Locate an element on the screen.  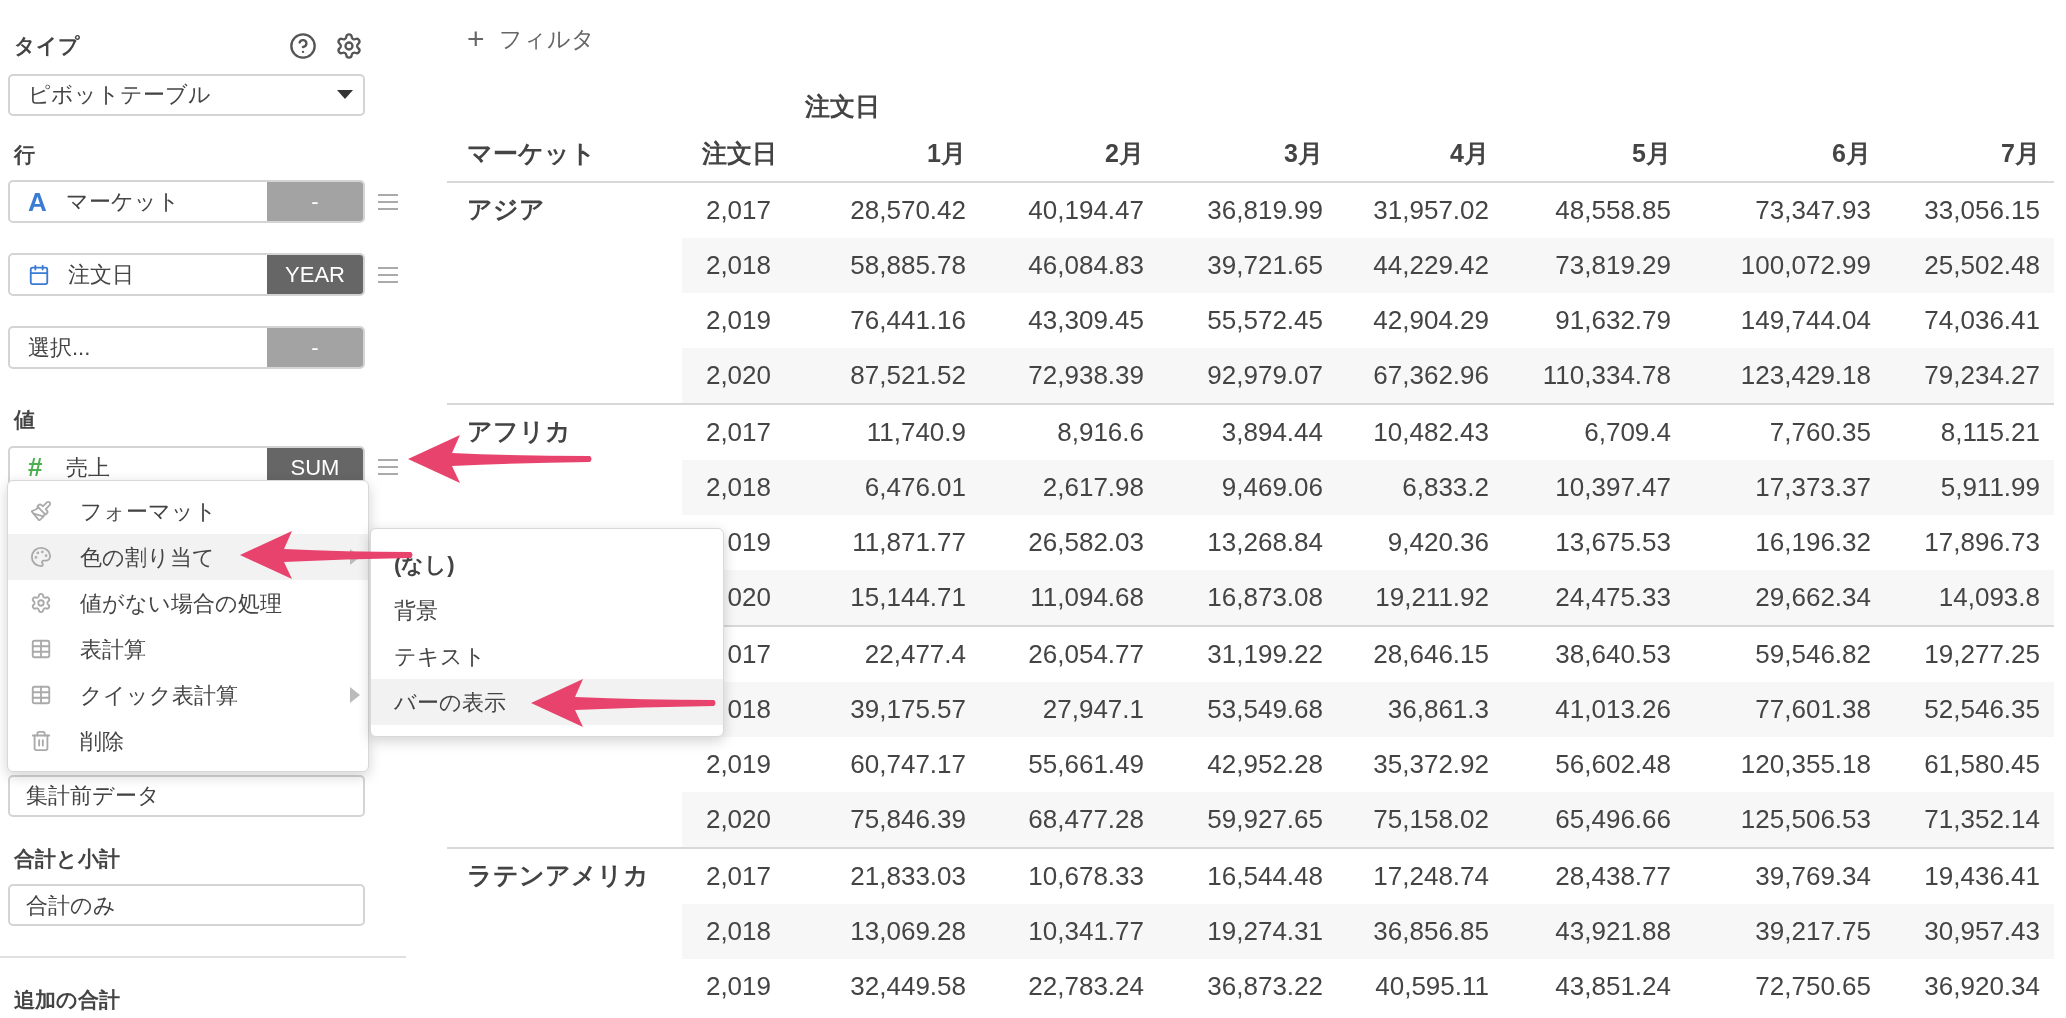
menu-item: 表計算 is located at coordinates (188, 649).